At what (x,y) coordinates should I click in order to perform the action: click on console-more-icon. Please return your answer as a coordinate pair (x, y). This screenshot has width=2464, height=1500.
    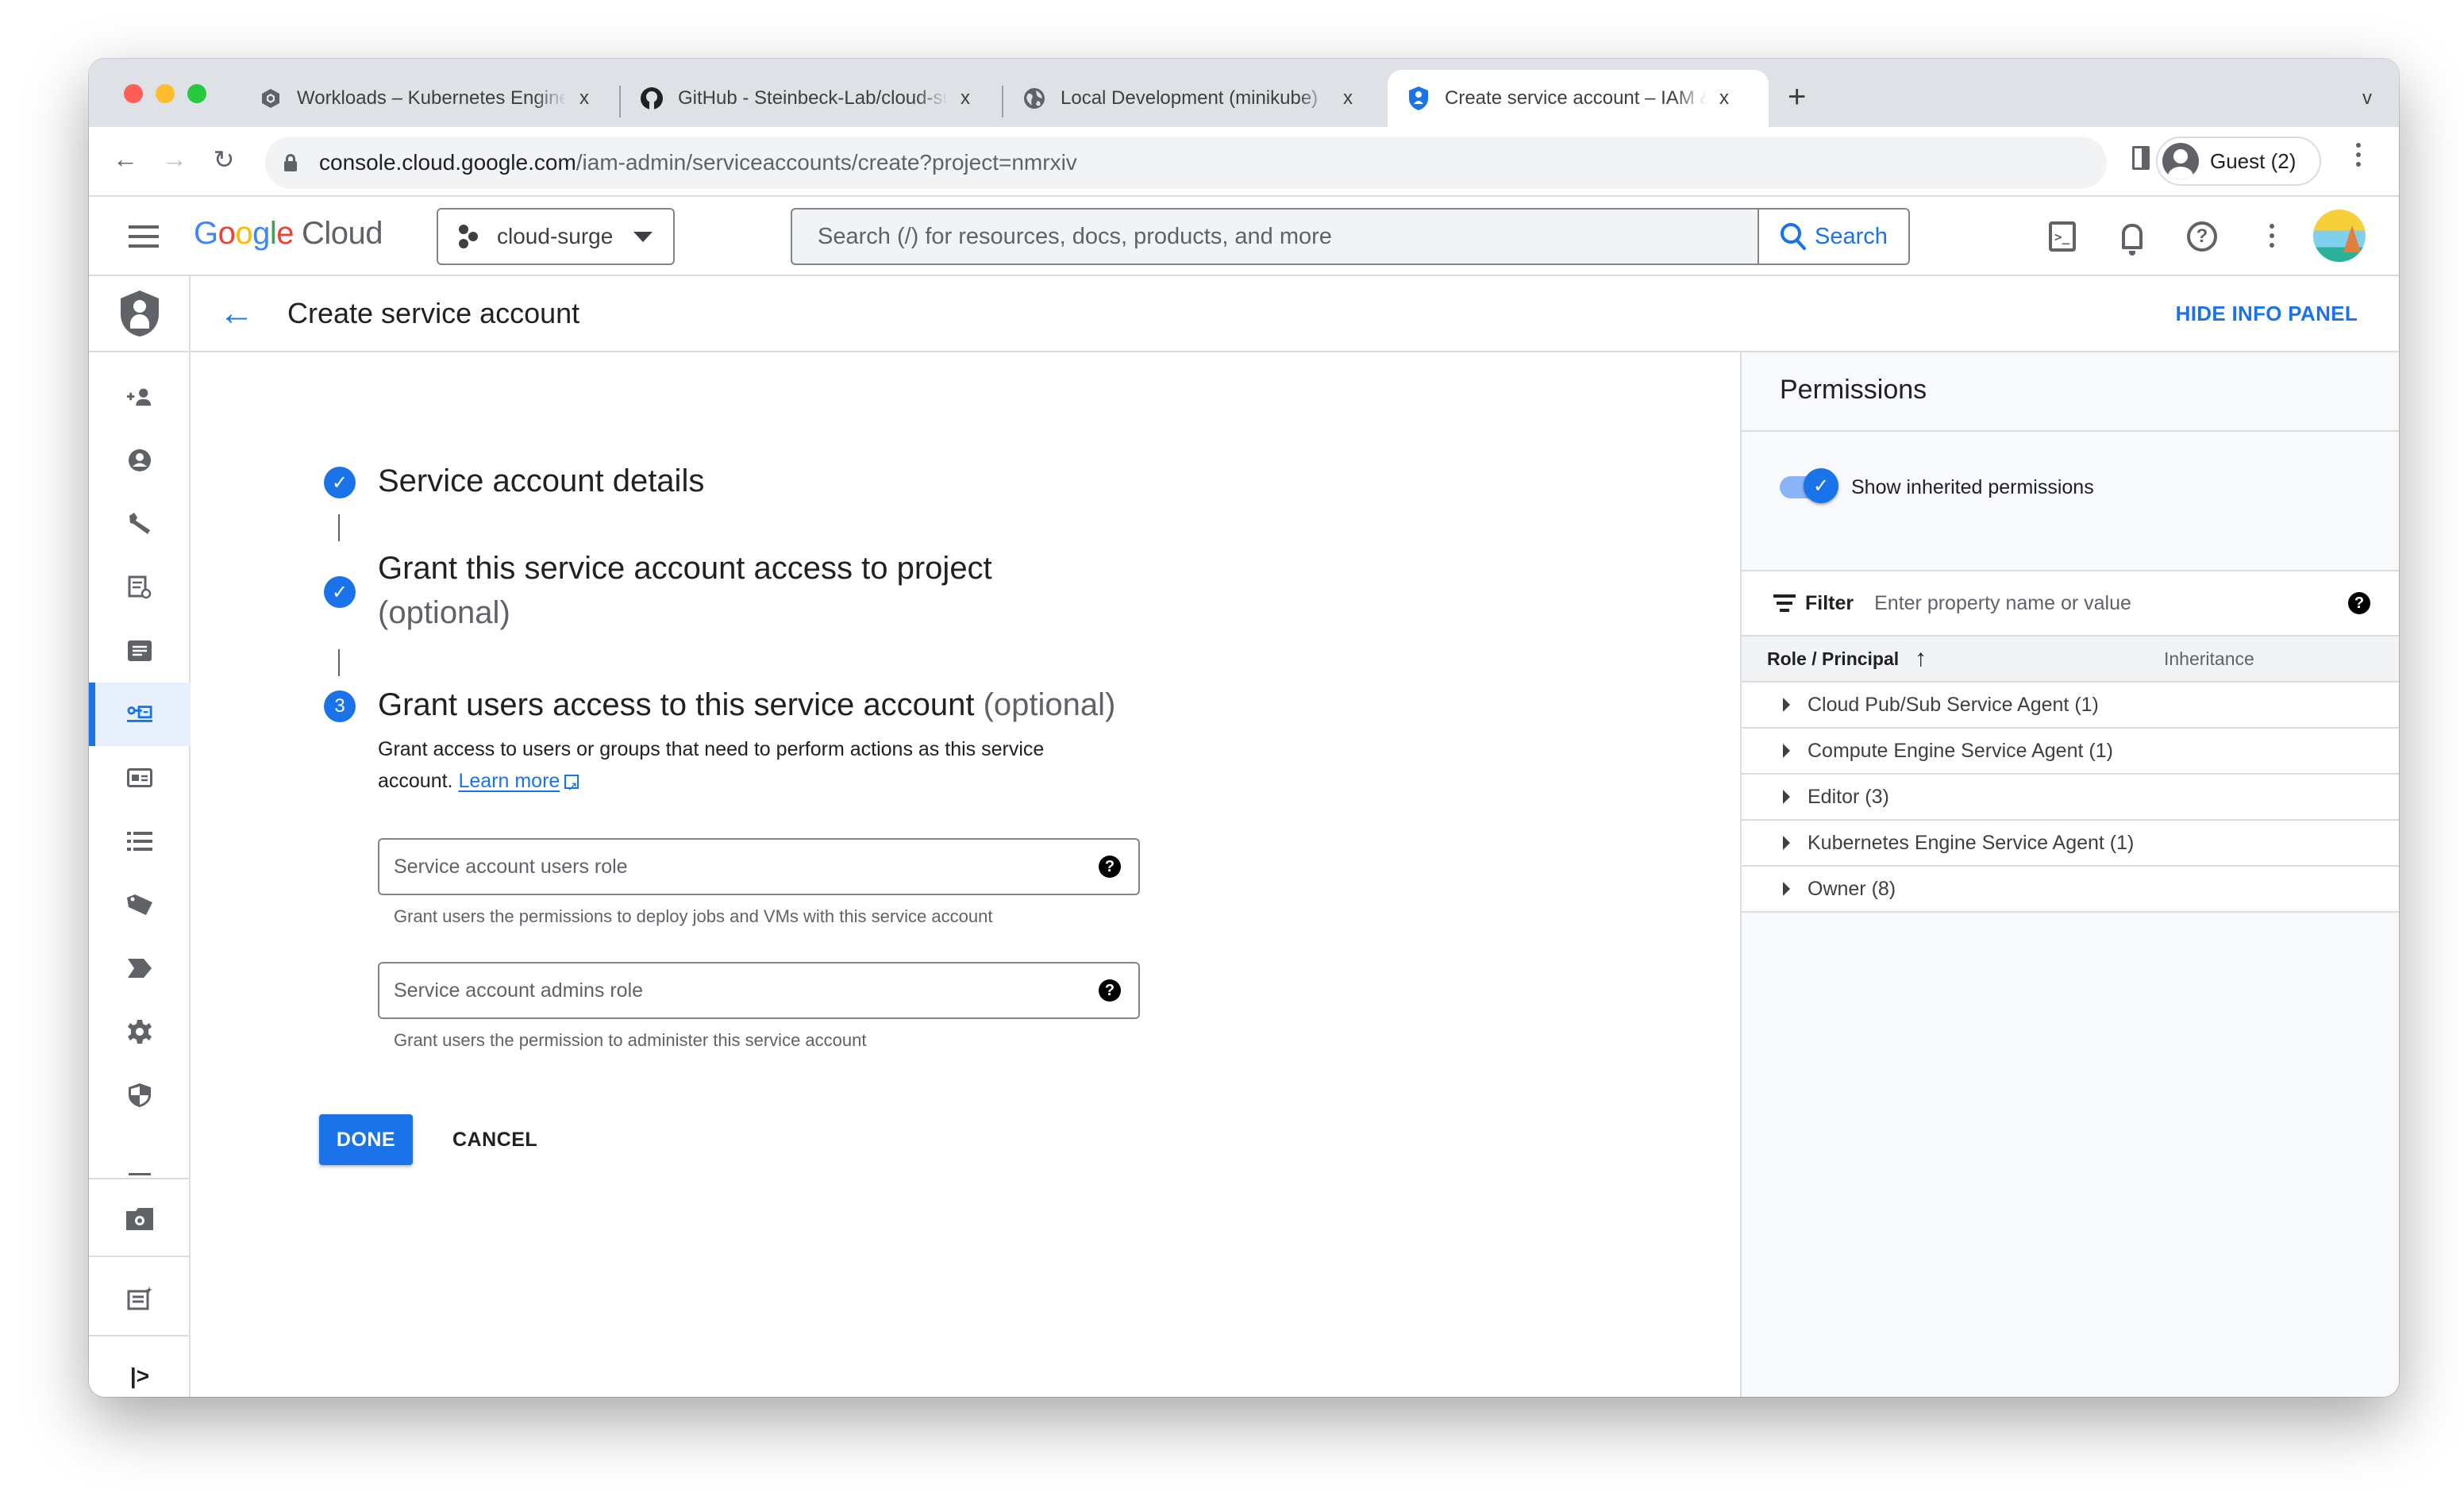
    Looking at the image, I should click on (2272, 236).